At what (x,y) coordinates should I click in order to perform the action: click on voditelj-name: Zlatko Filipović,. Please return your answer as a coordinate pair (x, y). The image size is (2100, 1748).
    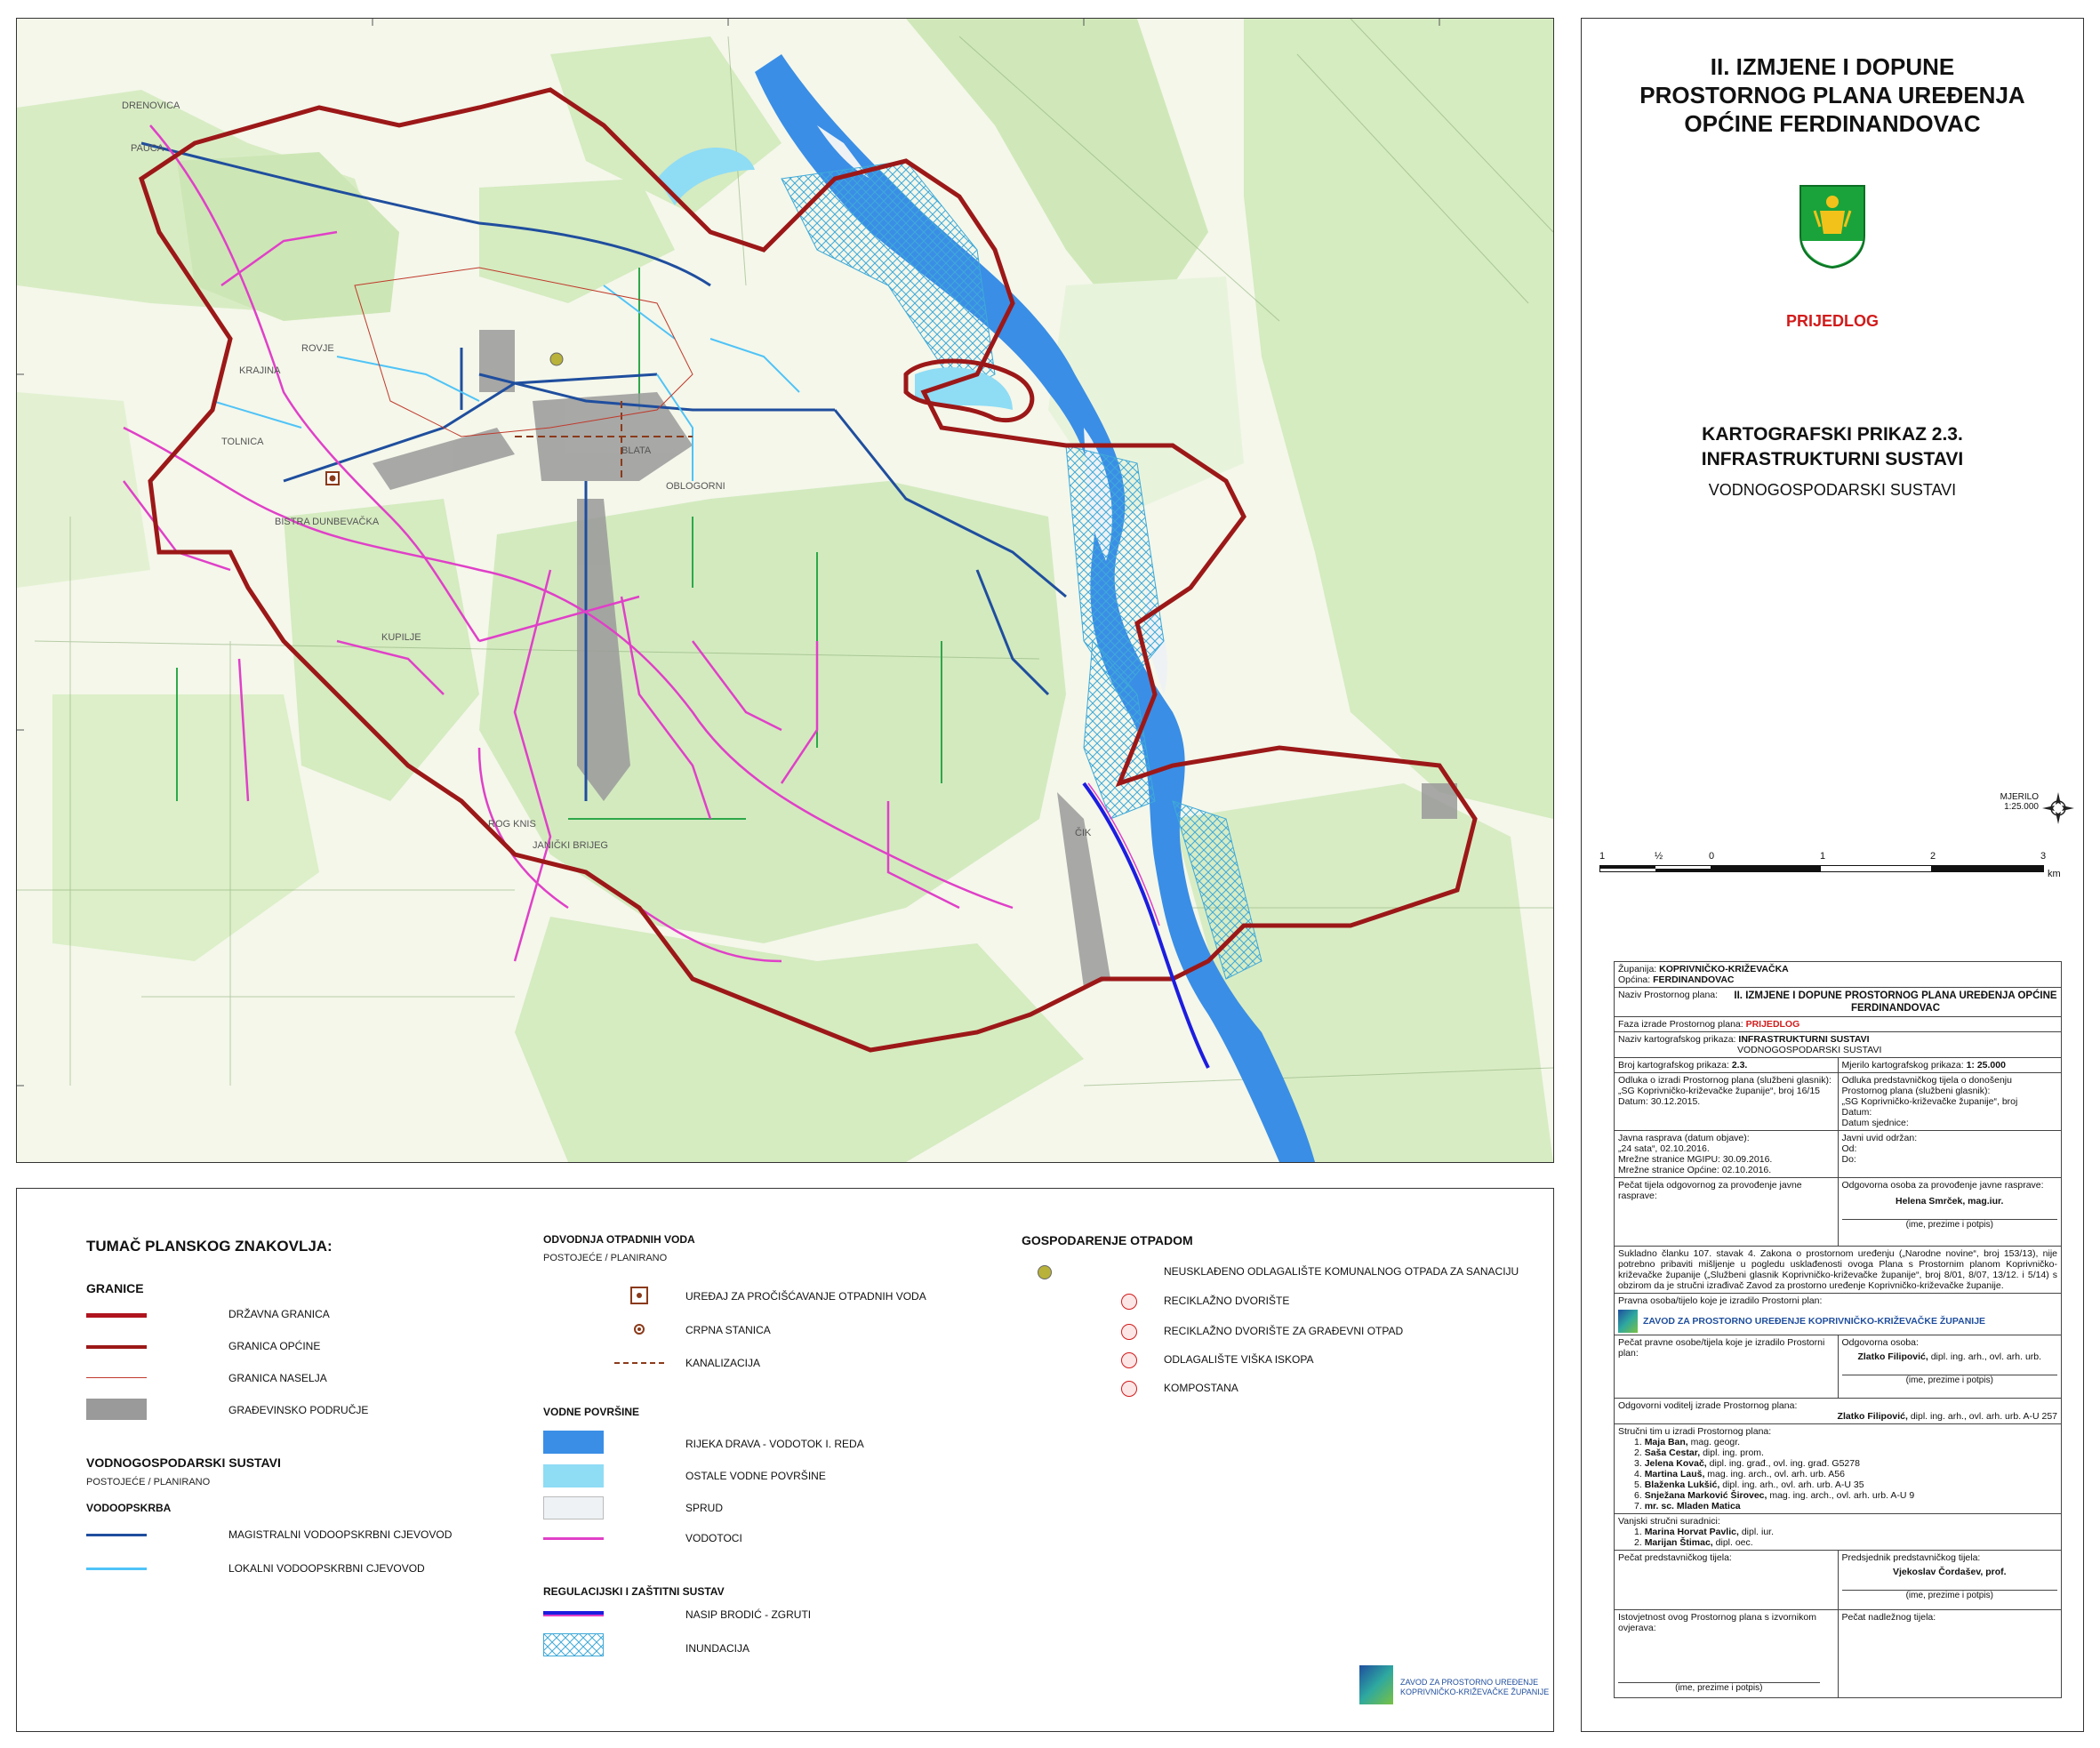
    Looking at the image, I should click on (1872, 1417).